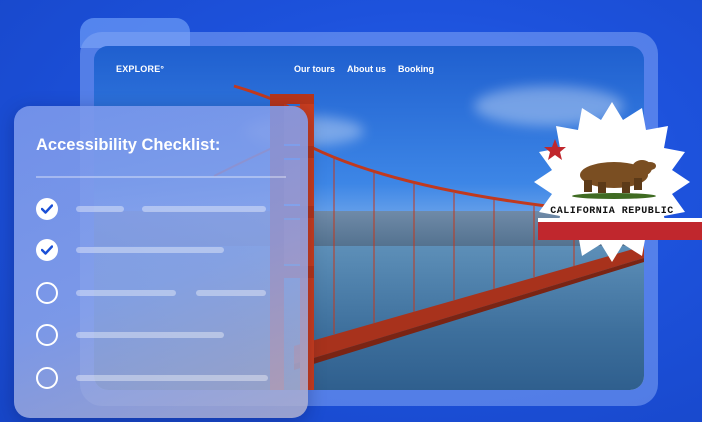 This screenshot has width=702, height=422. Describe the element at coordinates (140, 69) in the screenshot. I see `site-logo: EXPLORE°` at that location.